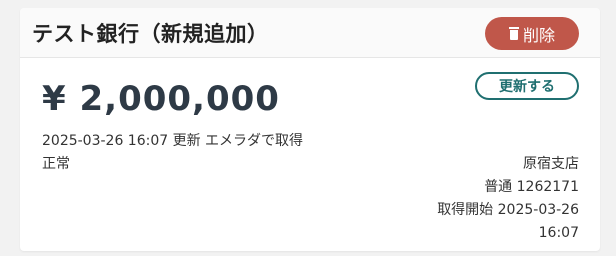 The image size is (616, 256). Describe the element at coordinates (558, 233) in the screenshot. I see `acquisition-time: 16:07` at that location.